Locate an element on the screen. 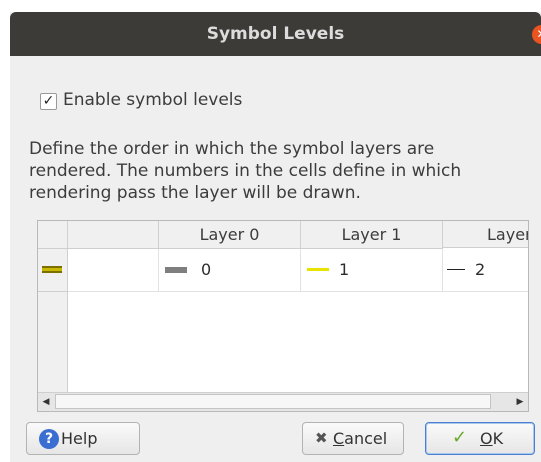 This screenshot has width=541, height=462. level-value: 1 is located at coordinates (344, 269).